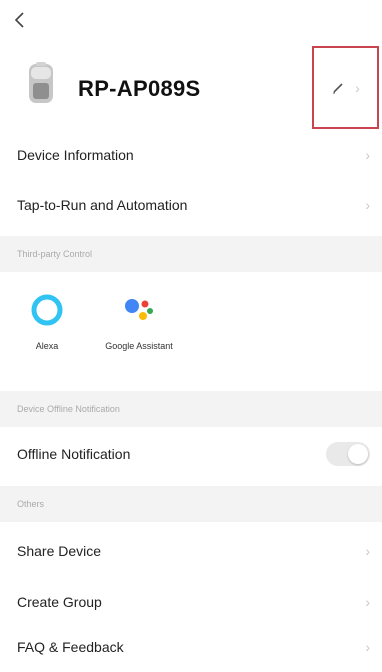  Describe the element at coordinates (139, 322) in the screenshot. I see `google-assistant-button: Google Assistant` at that location.